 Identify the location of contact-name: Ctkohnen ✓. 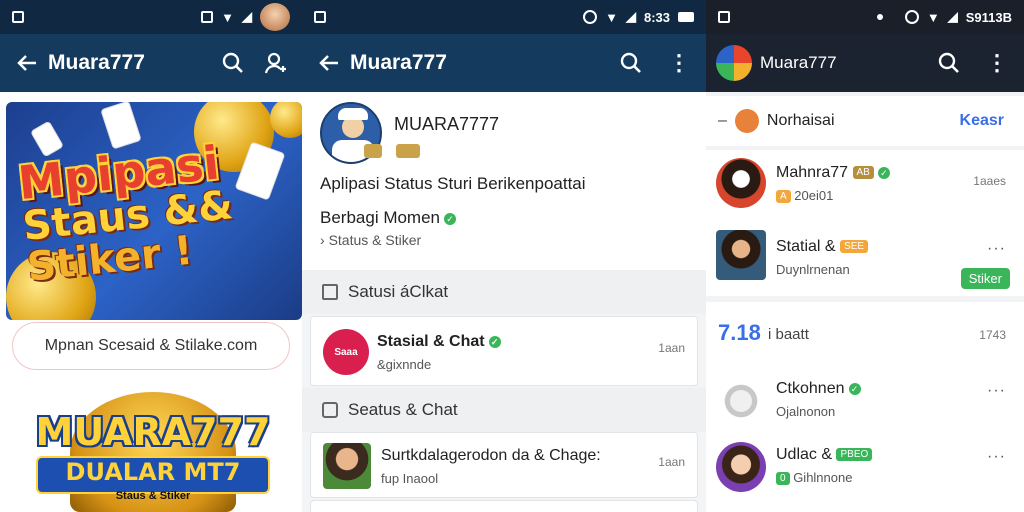
(818, 389).